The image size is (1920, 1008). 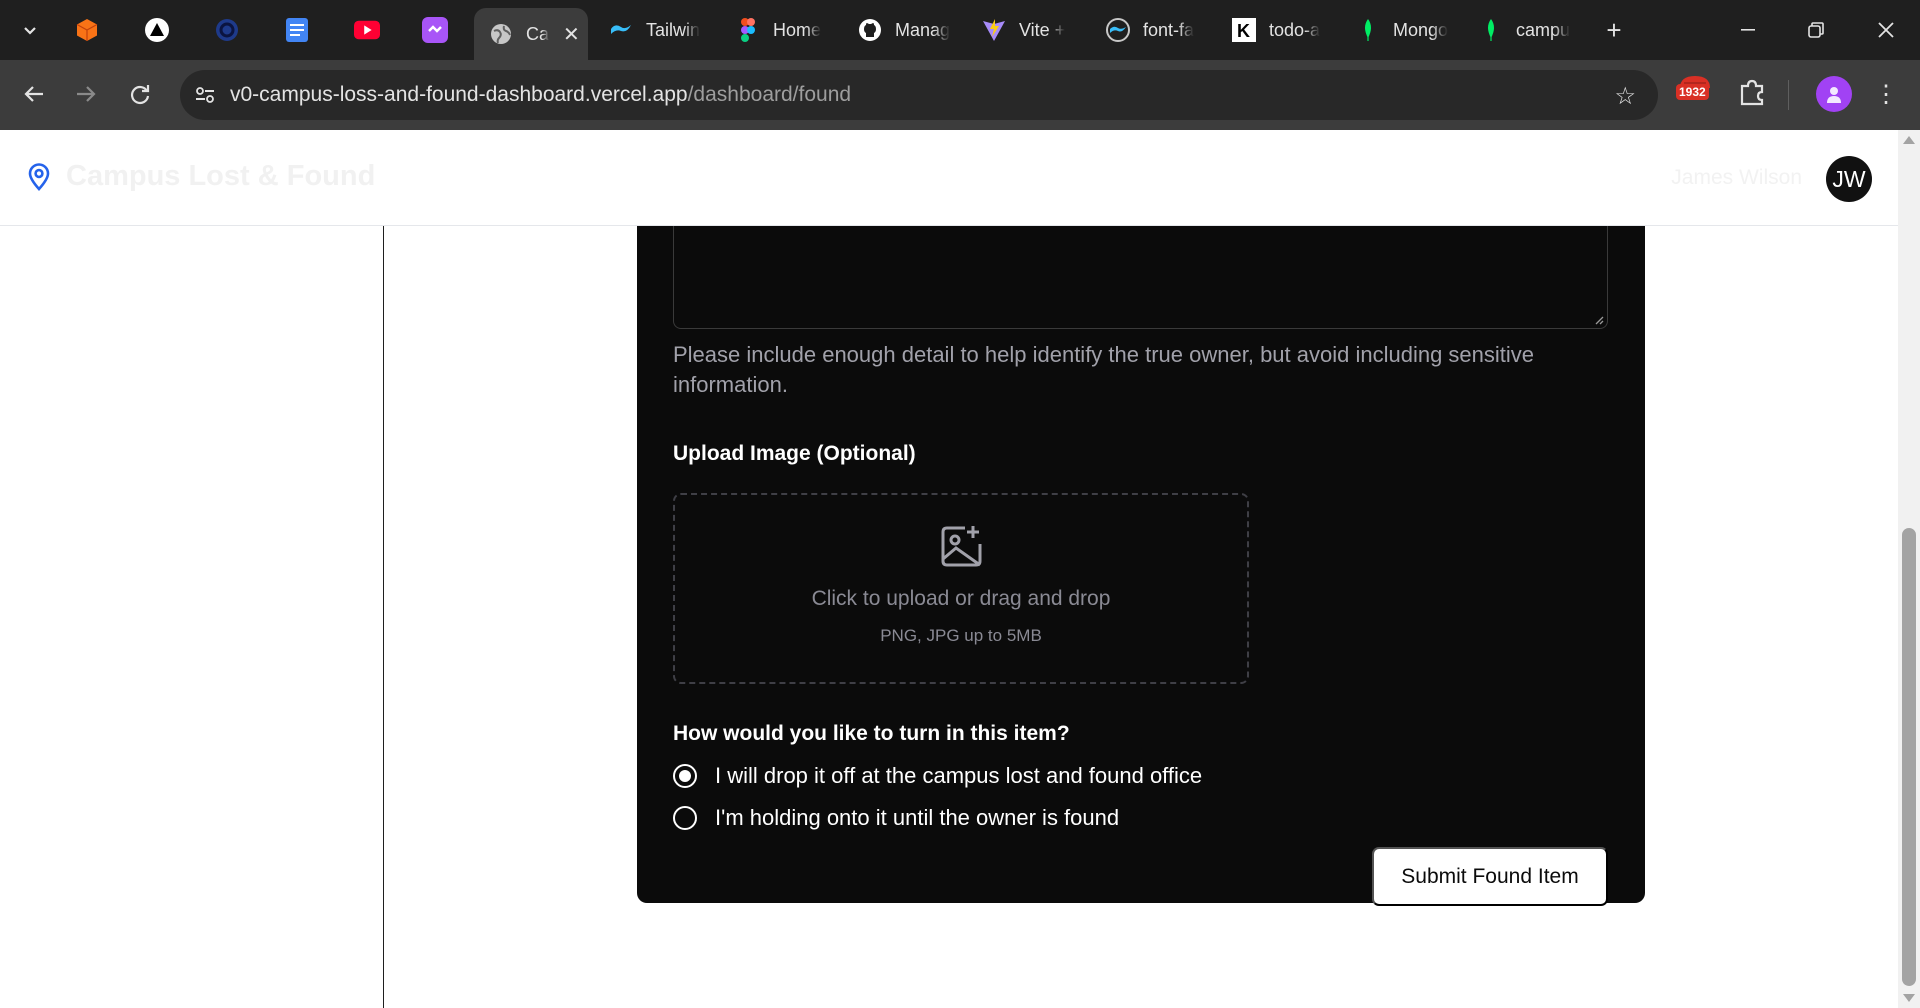 What do you see at coordinates (205, 95) in the screenshot?
I see `site-settings-icon` at bounding box center [205, 95].